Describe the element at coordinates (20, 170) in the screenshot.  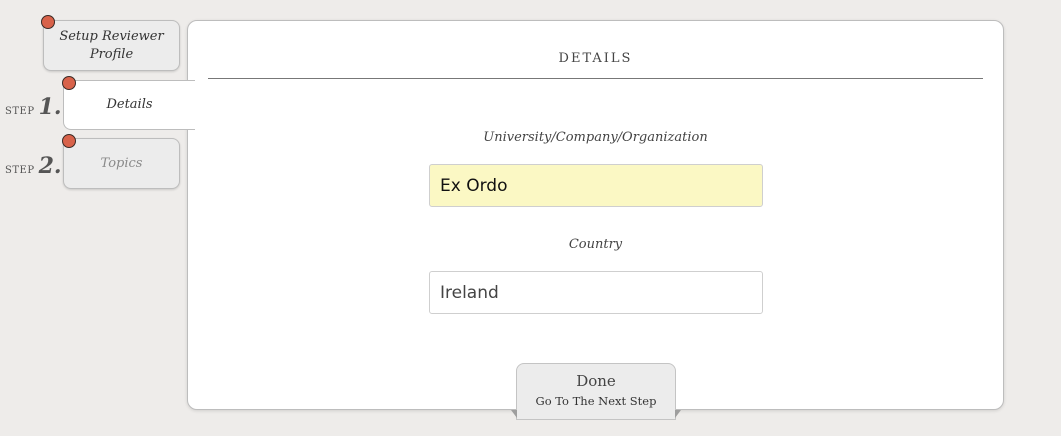
I see `step-2-word: STEP` at that location.